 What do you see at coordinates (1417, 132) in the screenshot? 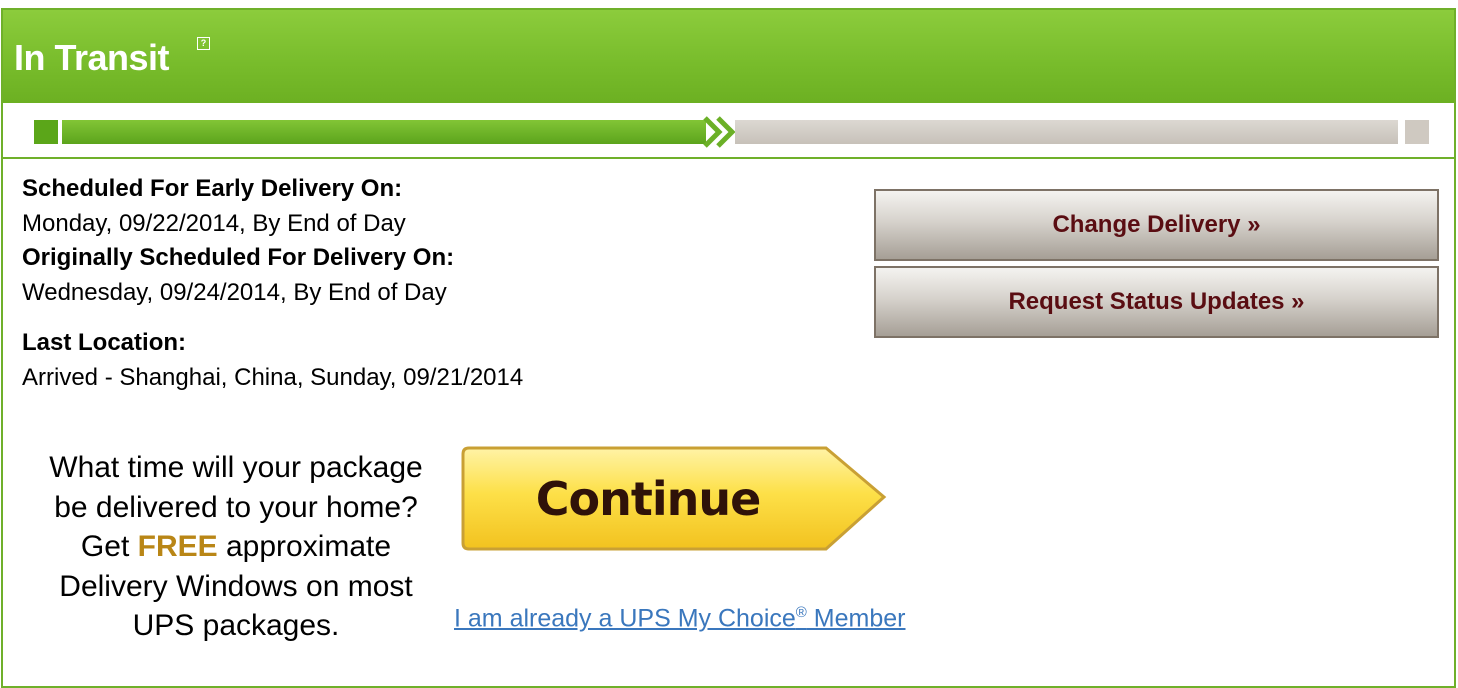
I see `progress-end-block` at bounding box center [1417, 132].